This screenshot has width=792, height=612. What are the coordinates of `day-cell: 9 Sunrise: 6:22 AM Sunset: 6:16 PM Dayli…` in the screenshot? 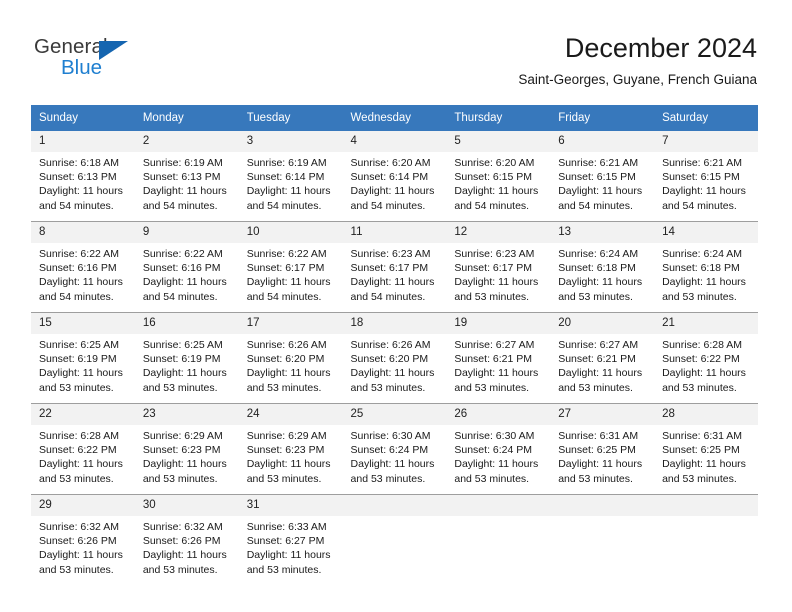 It's located at (186, 267).